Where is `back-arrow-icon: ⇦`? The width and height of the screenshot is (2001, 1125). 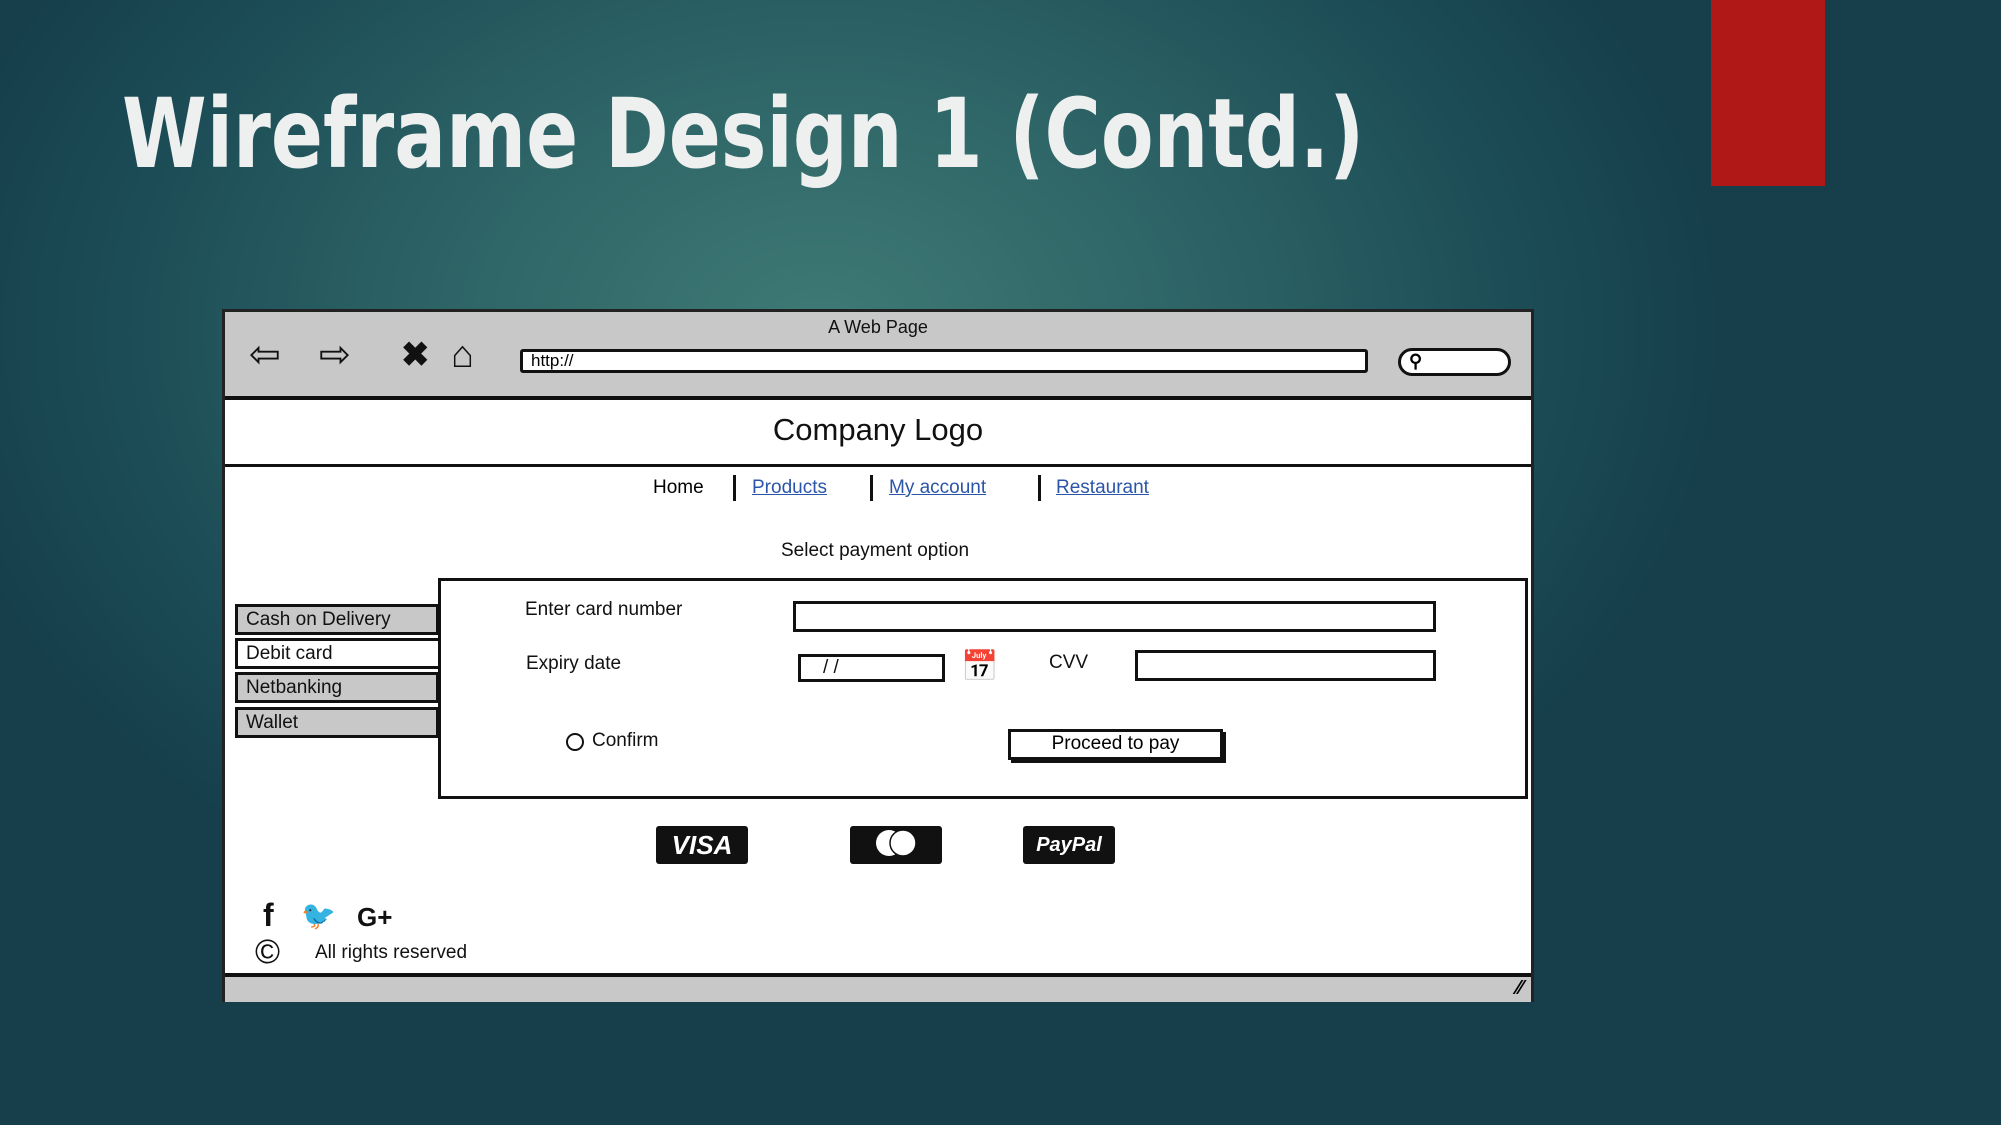 back-arrow-icon: ⇦ is located at coordinates (265, 355).